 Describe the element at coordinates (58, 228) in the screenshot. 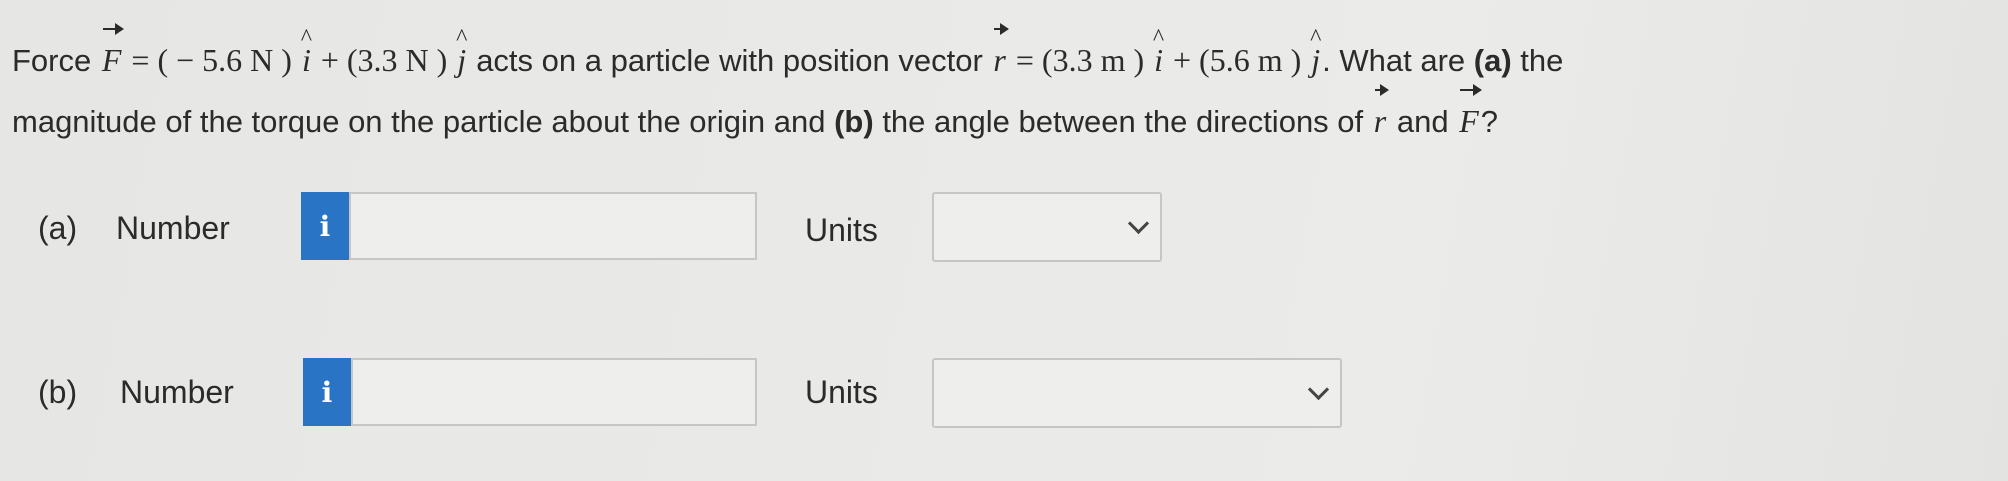

I see `part-a-label: (a)` at that location.